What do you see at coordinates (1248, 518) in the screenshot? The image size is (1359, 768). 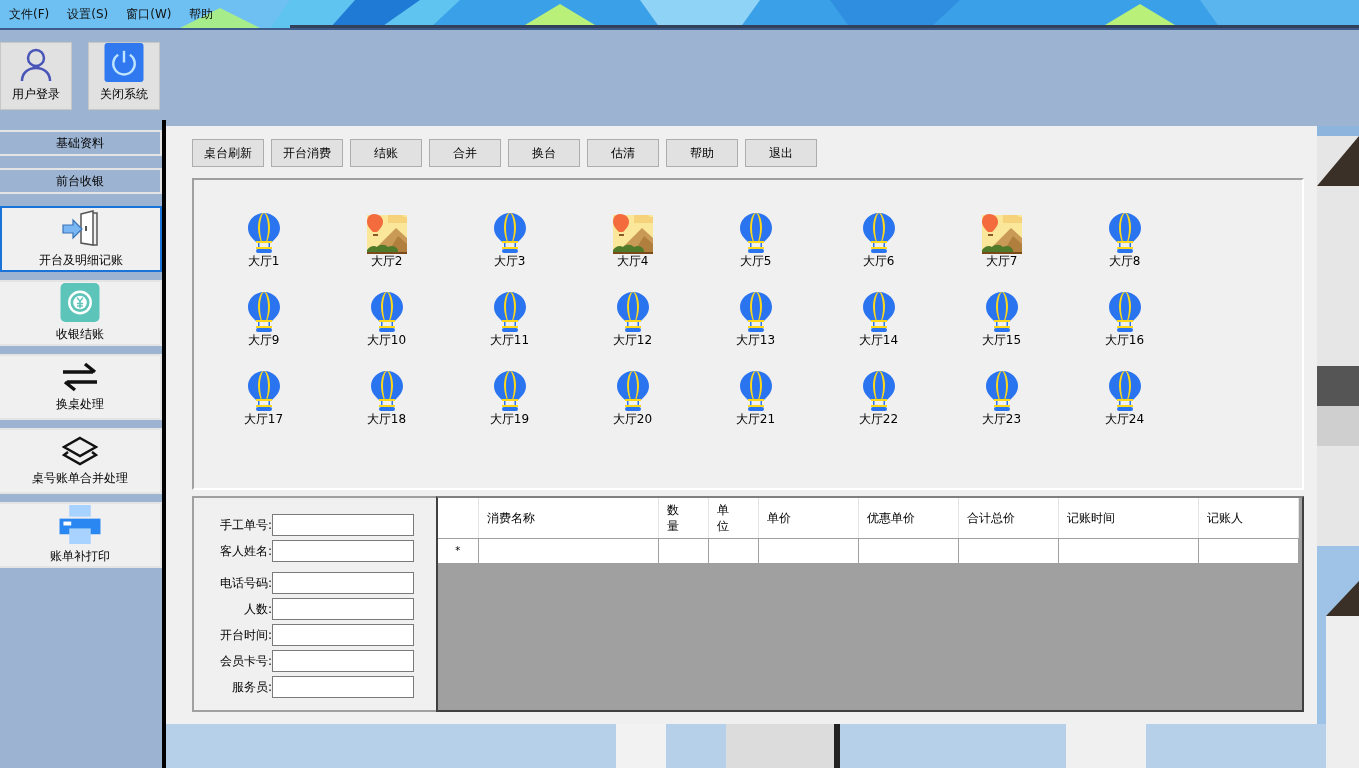 I see `column-header: 记账人` at bounding box center [1248, 518].